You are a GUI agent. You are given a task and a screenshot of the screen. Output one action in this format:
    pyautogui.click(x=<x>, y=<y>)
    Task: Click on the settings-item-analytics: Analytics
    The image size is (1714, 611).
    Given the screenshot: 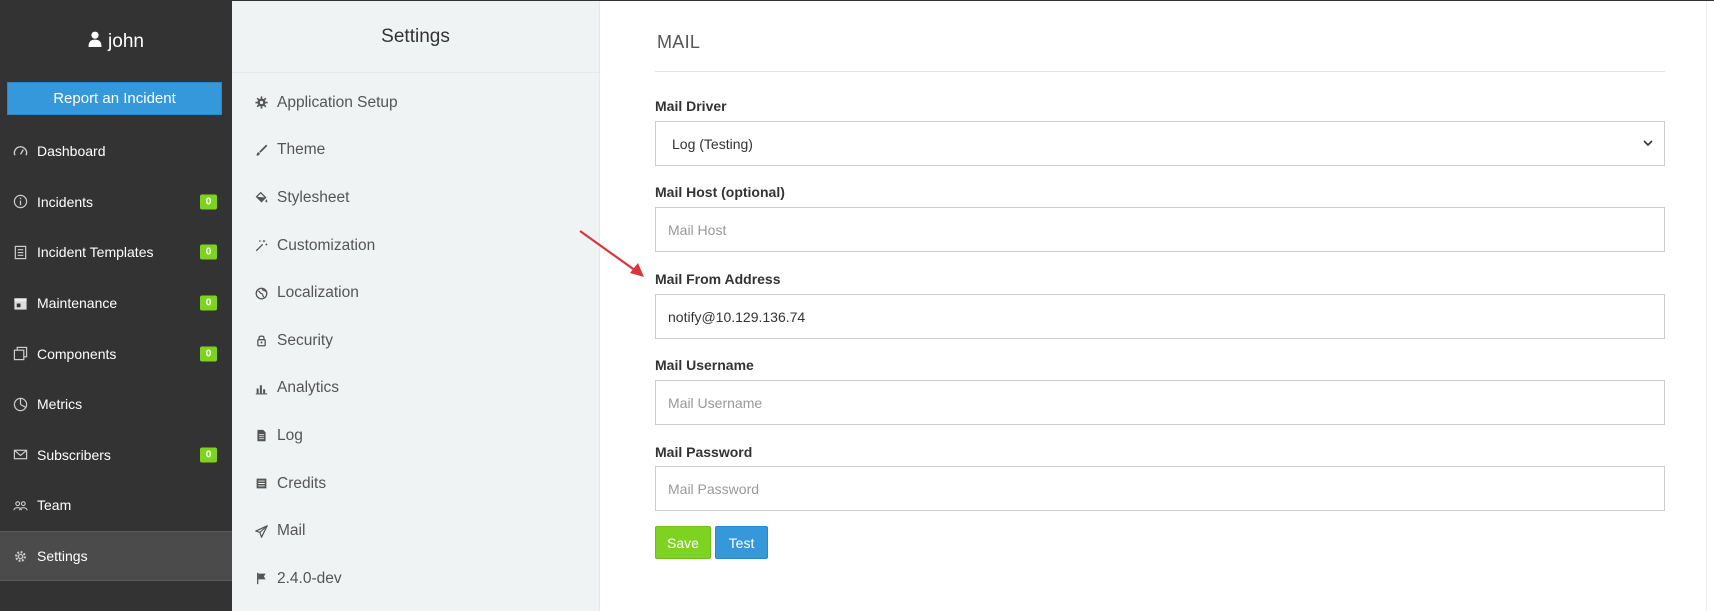 What is the action you would take?
    pyautogui.click(x=415, y=389)
    